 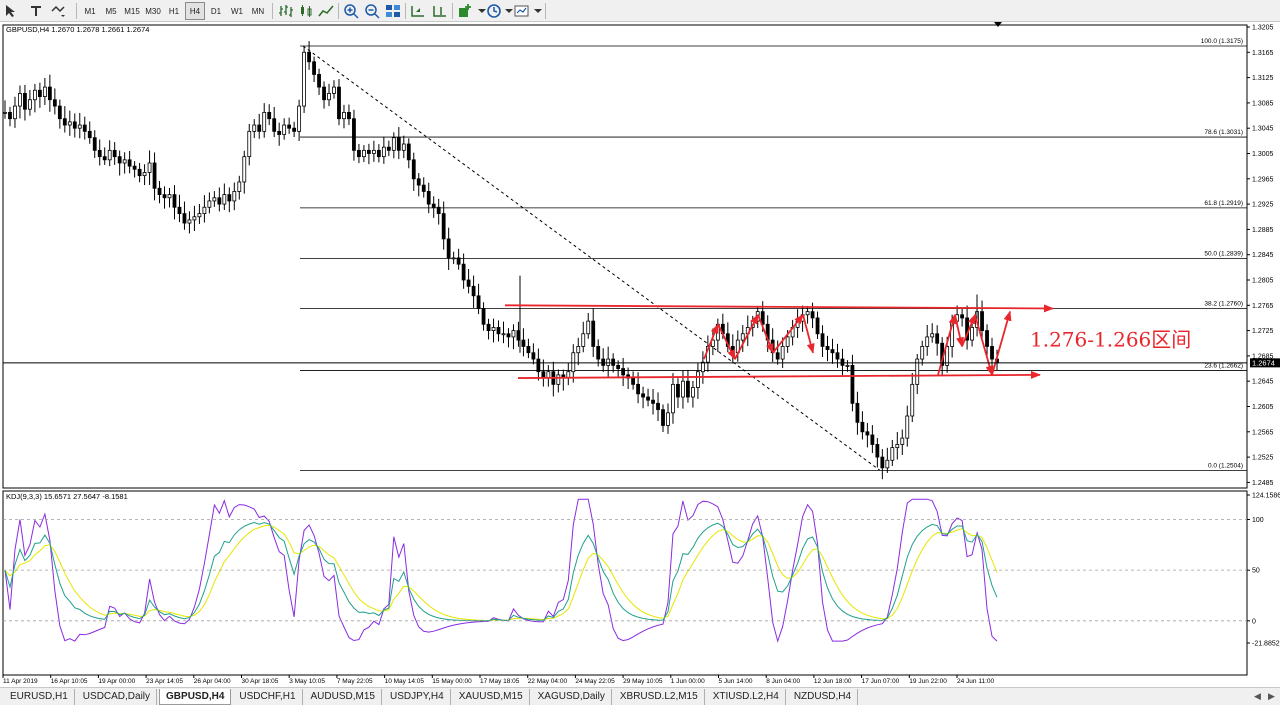 I want to click on time-tick-label: 22 May 04:00, so click(x=548, y=681).